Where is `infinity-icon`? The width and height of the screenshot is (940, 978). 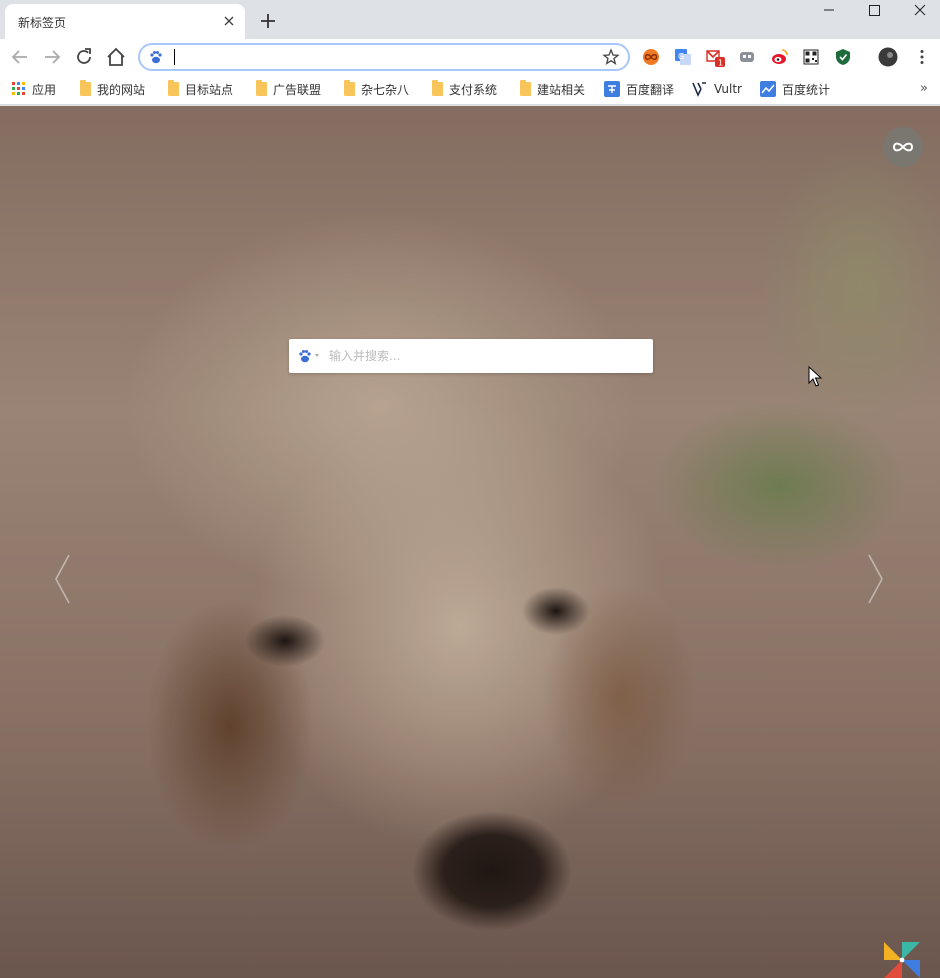 infinity-icon is located at coordinates (903, 147).